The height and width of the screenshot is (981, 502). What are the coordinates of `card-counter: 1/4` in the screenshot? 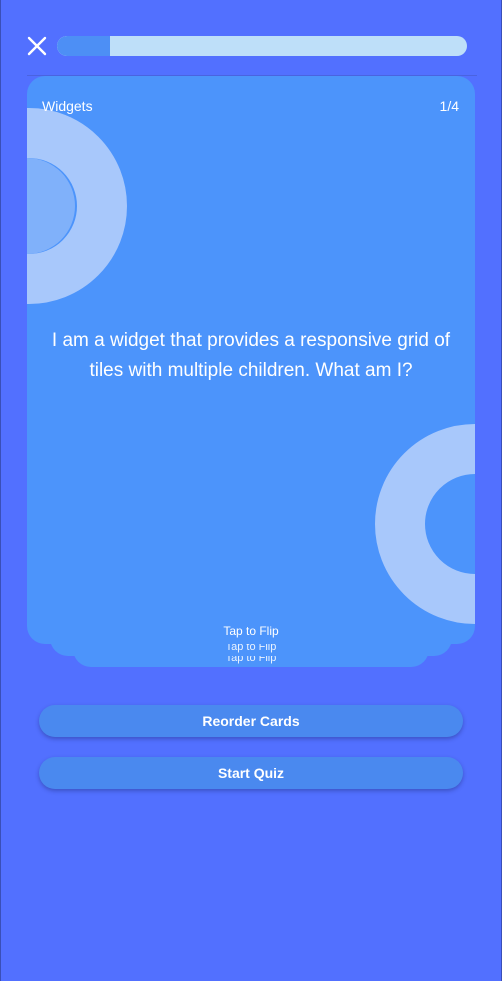 It's located at (449, 106).